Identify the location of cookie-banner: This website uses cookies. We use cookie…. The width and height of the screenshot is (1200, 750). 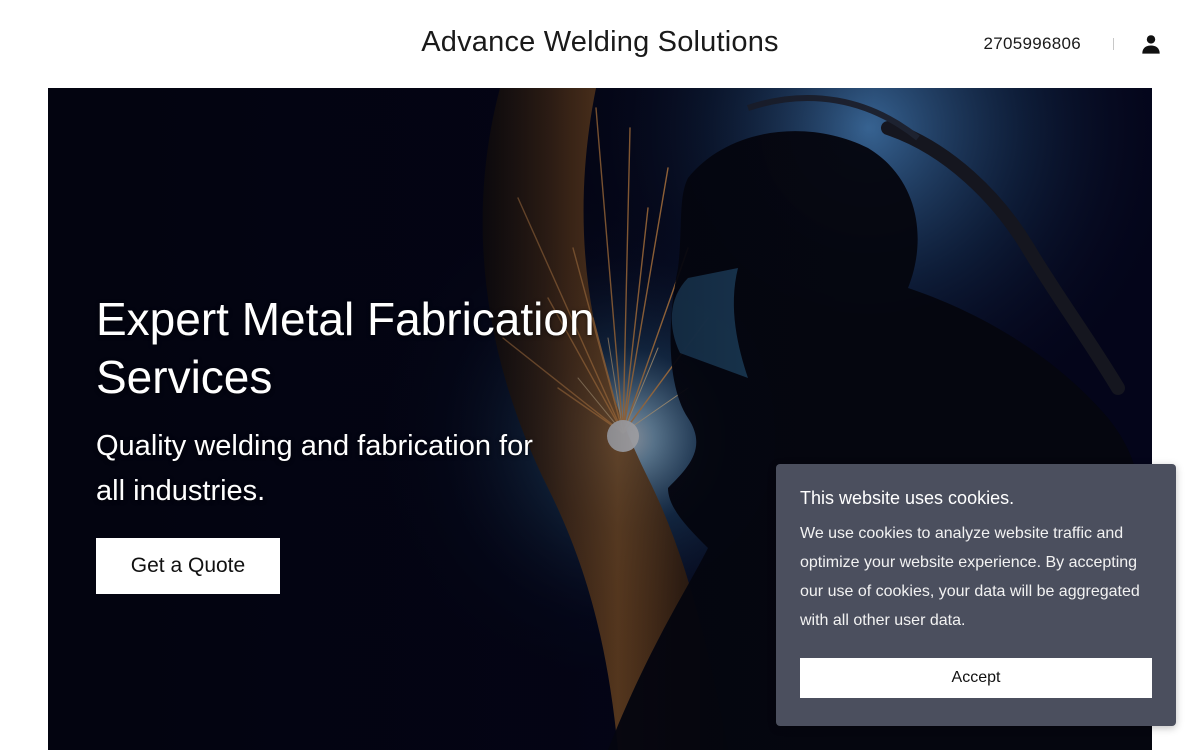
(976, 595).